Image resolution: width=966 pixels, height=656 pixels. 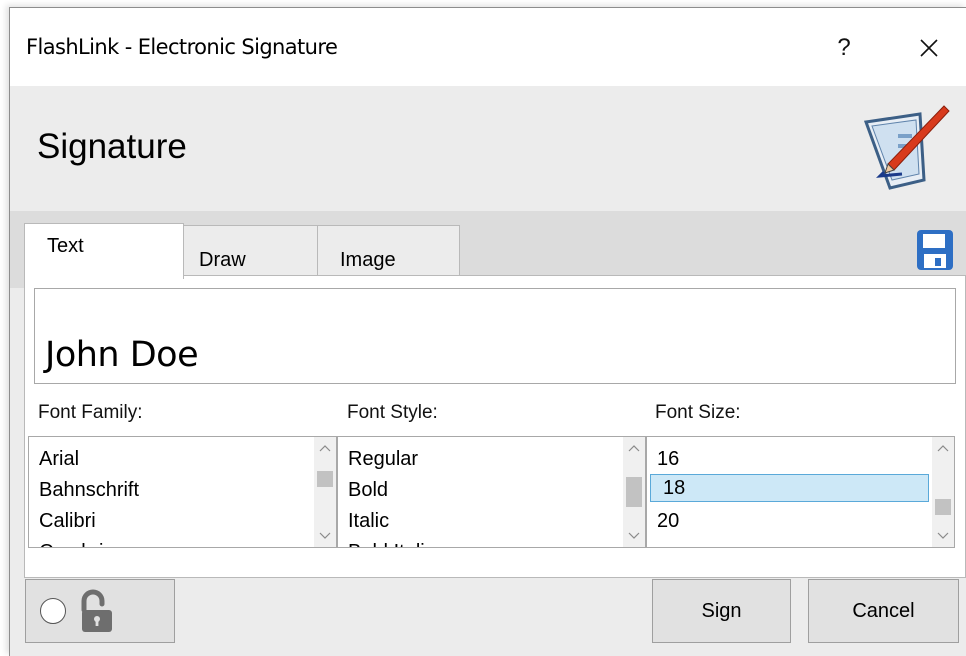 I want to click on signature-text: John Doe, so click(x=122, y=355).